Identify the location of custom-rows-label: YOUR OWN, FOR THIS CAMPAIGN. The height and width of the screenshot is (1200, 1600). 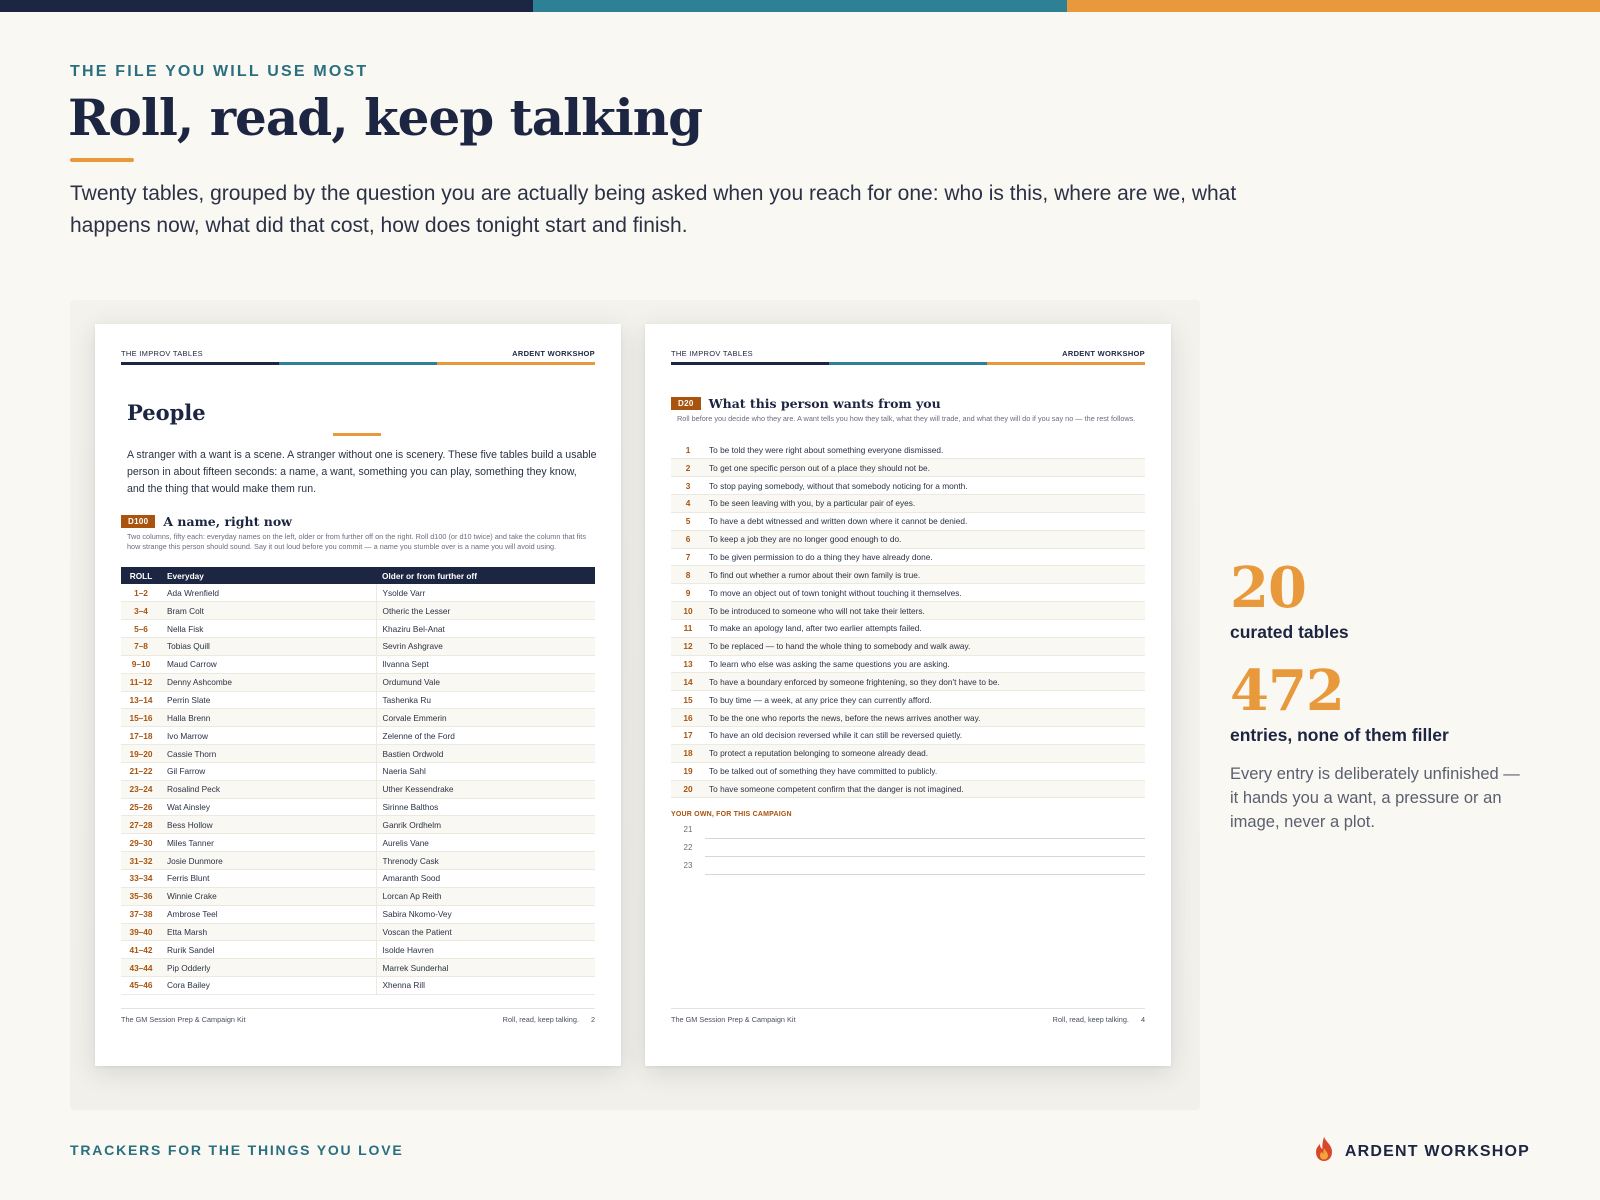
(731, 814).